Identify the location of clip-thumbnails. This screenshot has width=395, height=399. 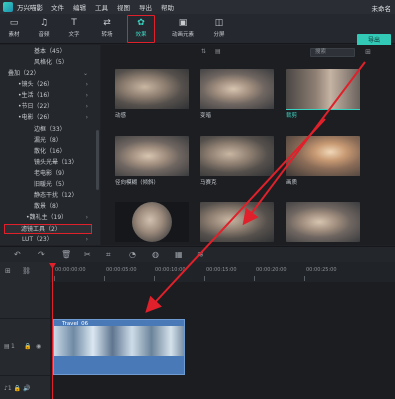
(119, 341).